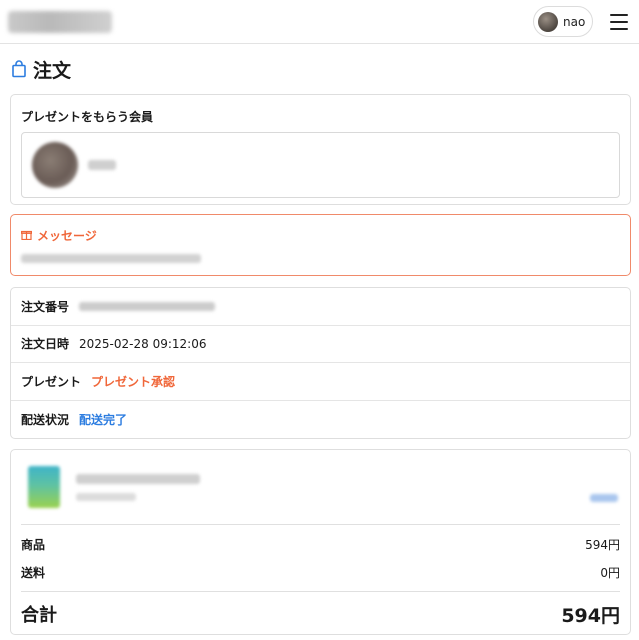  I want to click on item-price-row: 商品 594円, so click(320, 544).